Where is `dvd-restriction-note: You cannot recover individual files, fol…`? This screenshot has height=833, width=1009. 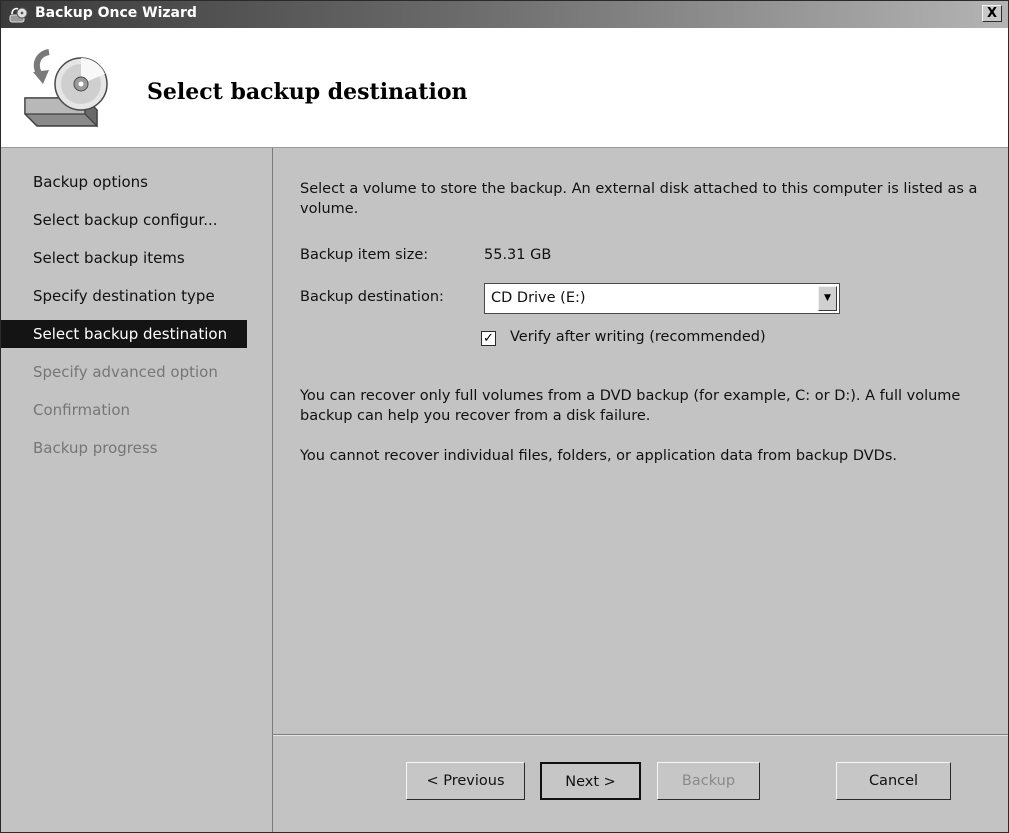
dvd-restriction-note: You cannot recover individual files, fol… is located at coordinates (599, 456).